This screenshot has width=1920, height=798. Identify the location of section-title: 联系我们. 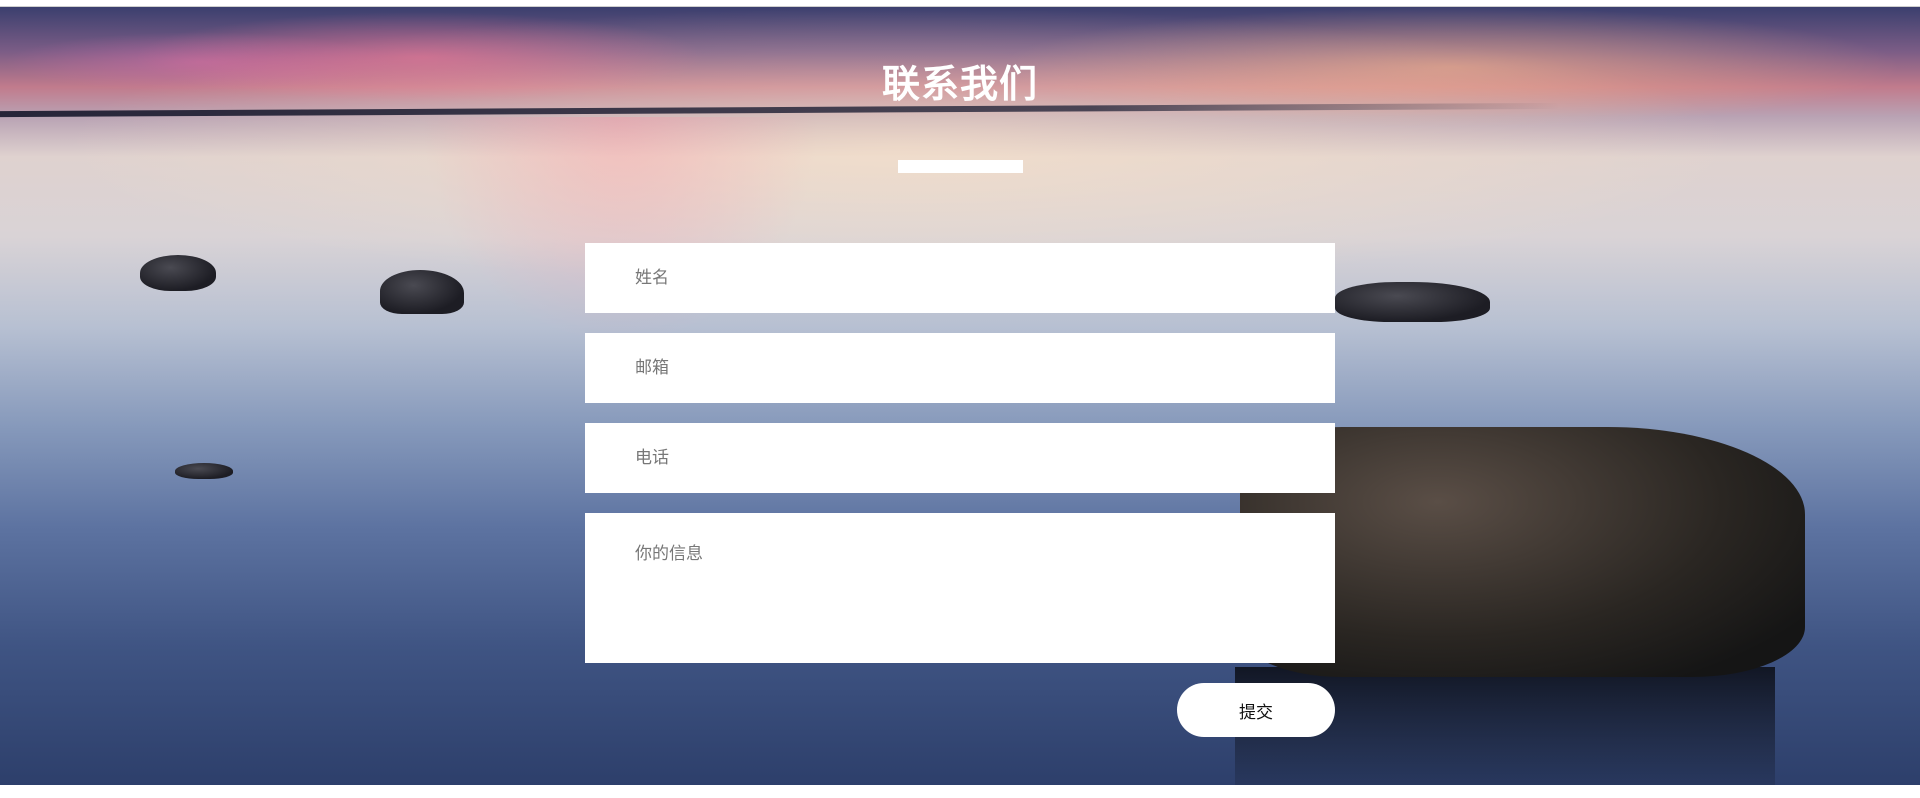
(959, 84).